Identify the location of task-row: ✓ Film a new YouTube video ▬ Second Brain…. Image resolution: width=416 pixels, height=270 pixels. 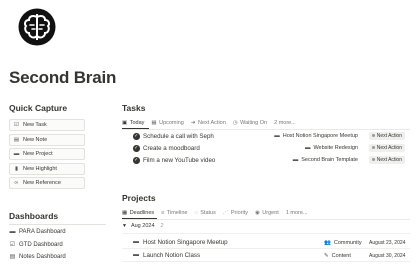
(270, 160).